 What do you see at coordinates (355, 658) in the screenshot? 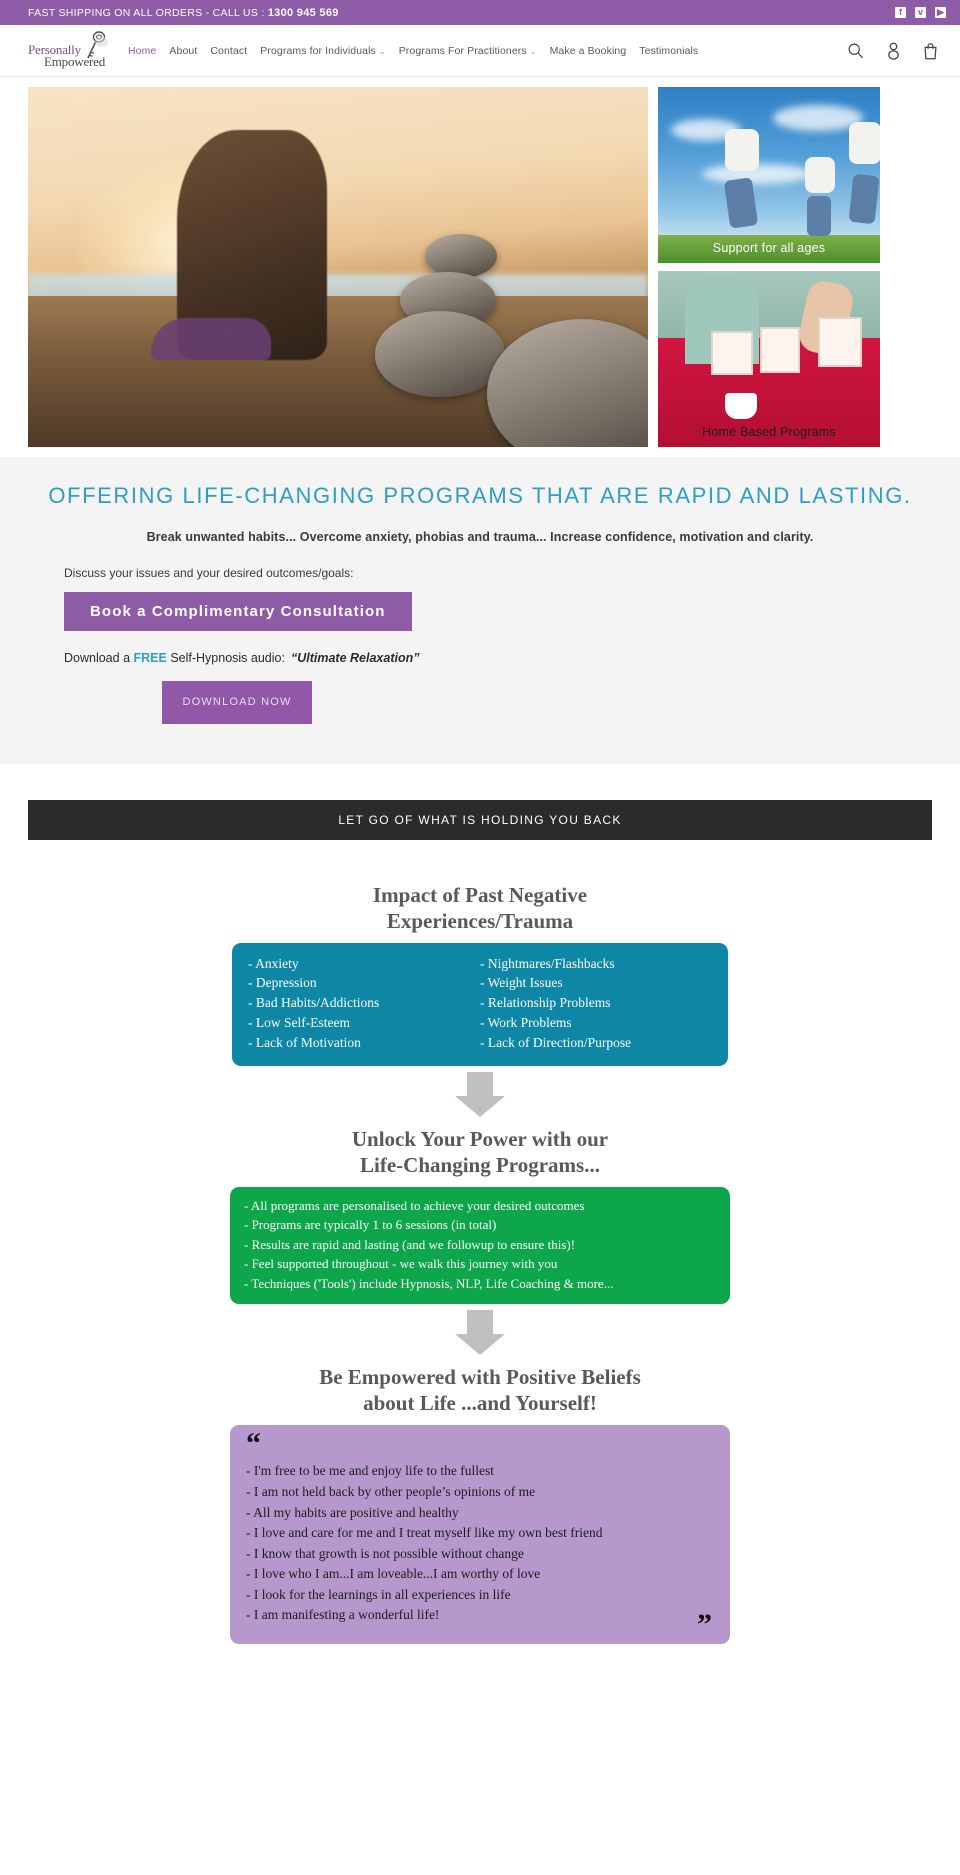
I see `audio-title: “Ultimate Relaxation”` at bounding box center [355, 658].